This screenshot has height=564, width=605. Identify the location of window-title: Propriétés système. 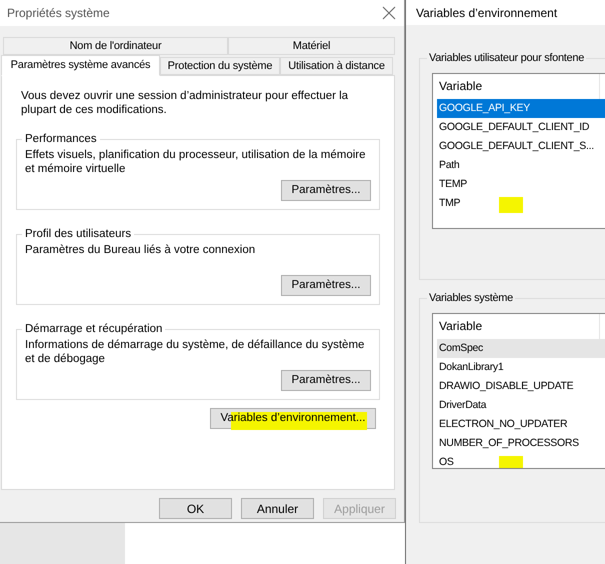
(58, 13).